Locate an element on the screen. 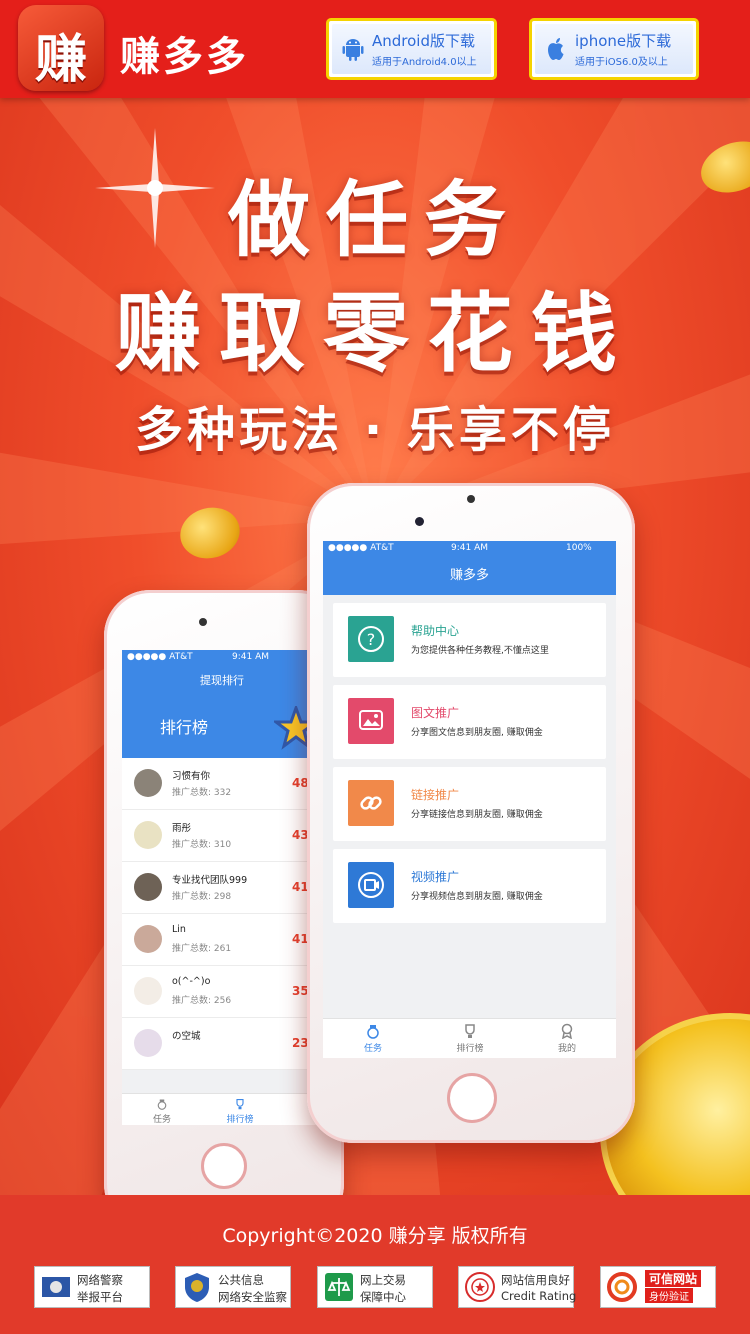  apple-icon is located at coordinates (556, 49).